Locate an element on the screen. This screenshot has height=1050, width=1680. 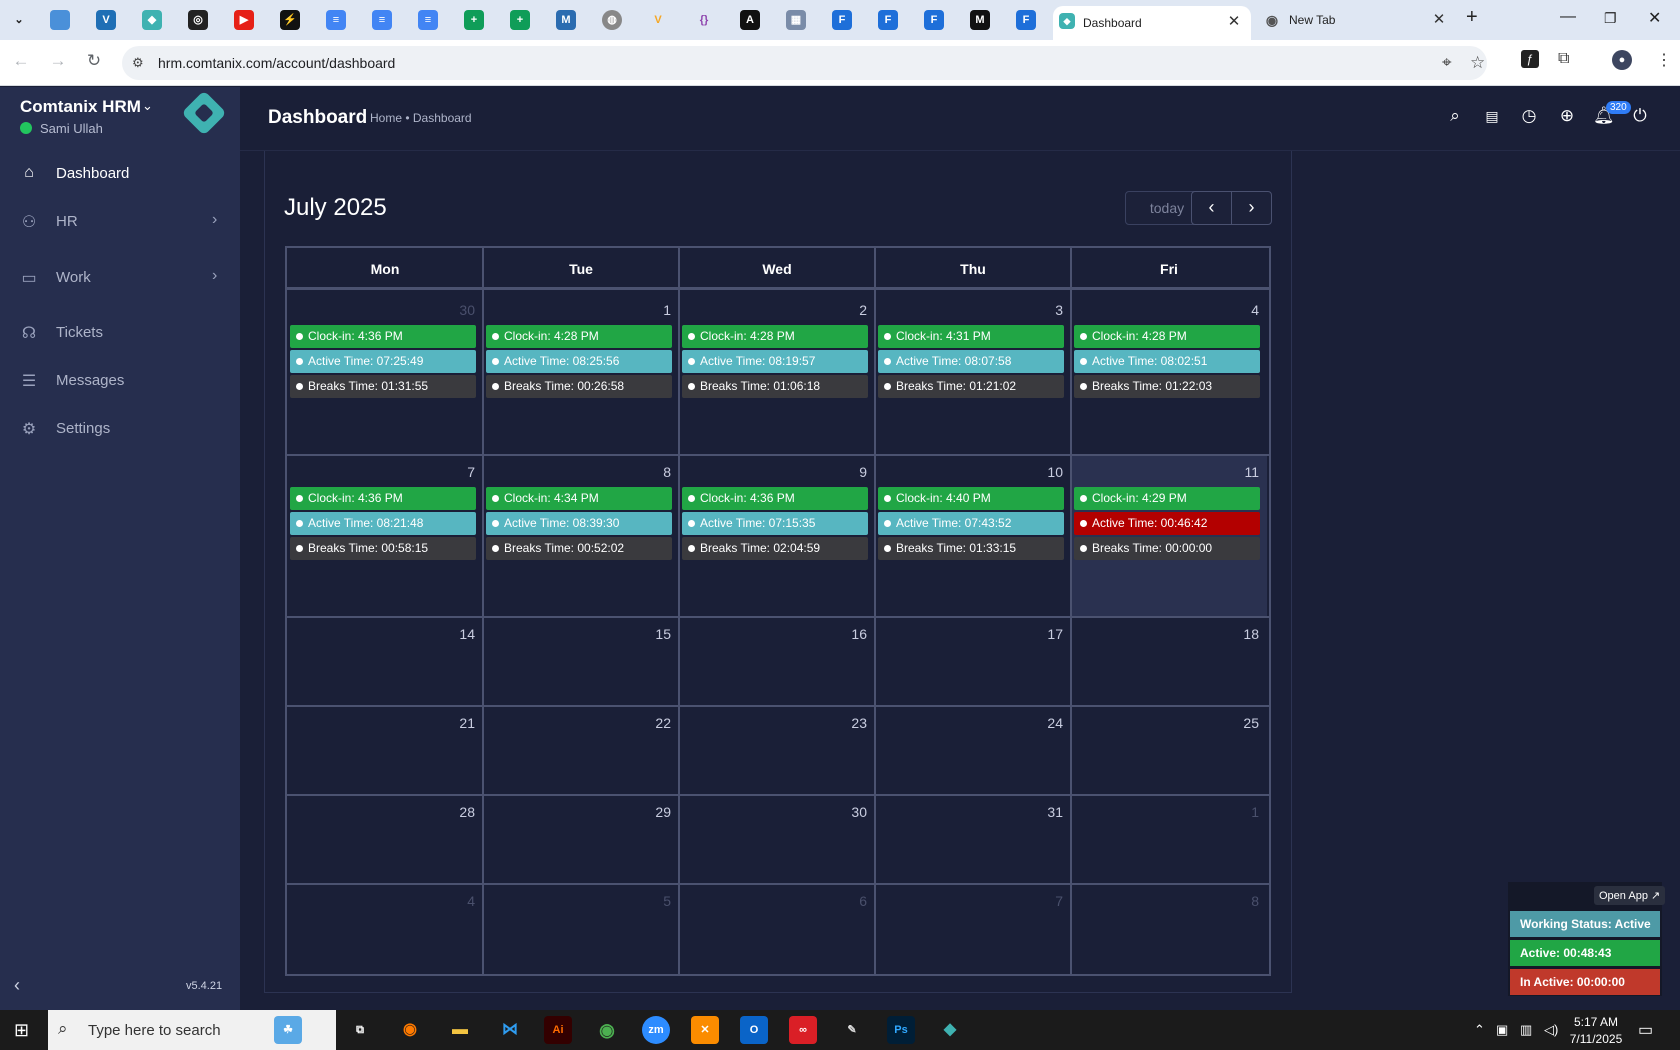
breaks-time-event: Breaks Time: 00:00:00 is located at coordinates (1167, 548).